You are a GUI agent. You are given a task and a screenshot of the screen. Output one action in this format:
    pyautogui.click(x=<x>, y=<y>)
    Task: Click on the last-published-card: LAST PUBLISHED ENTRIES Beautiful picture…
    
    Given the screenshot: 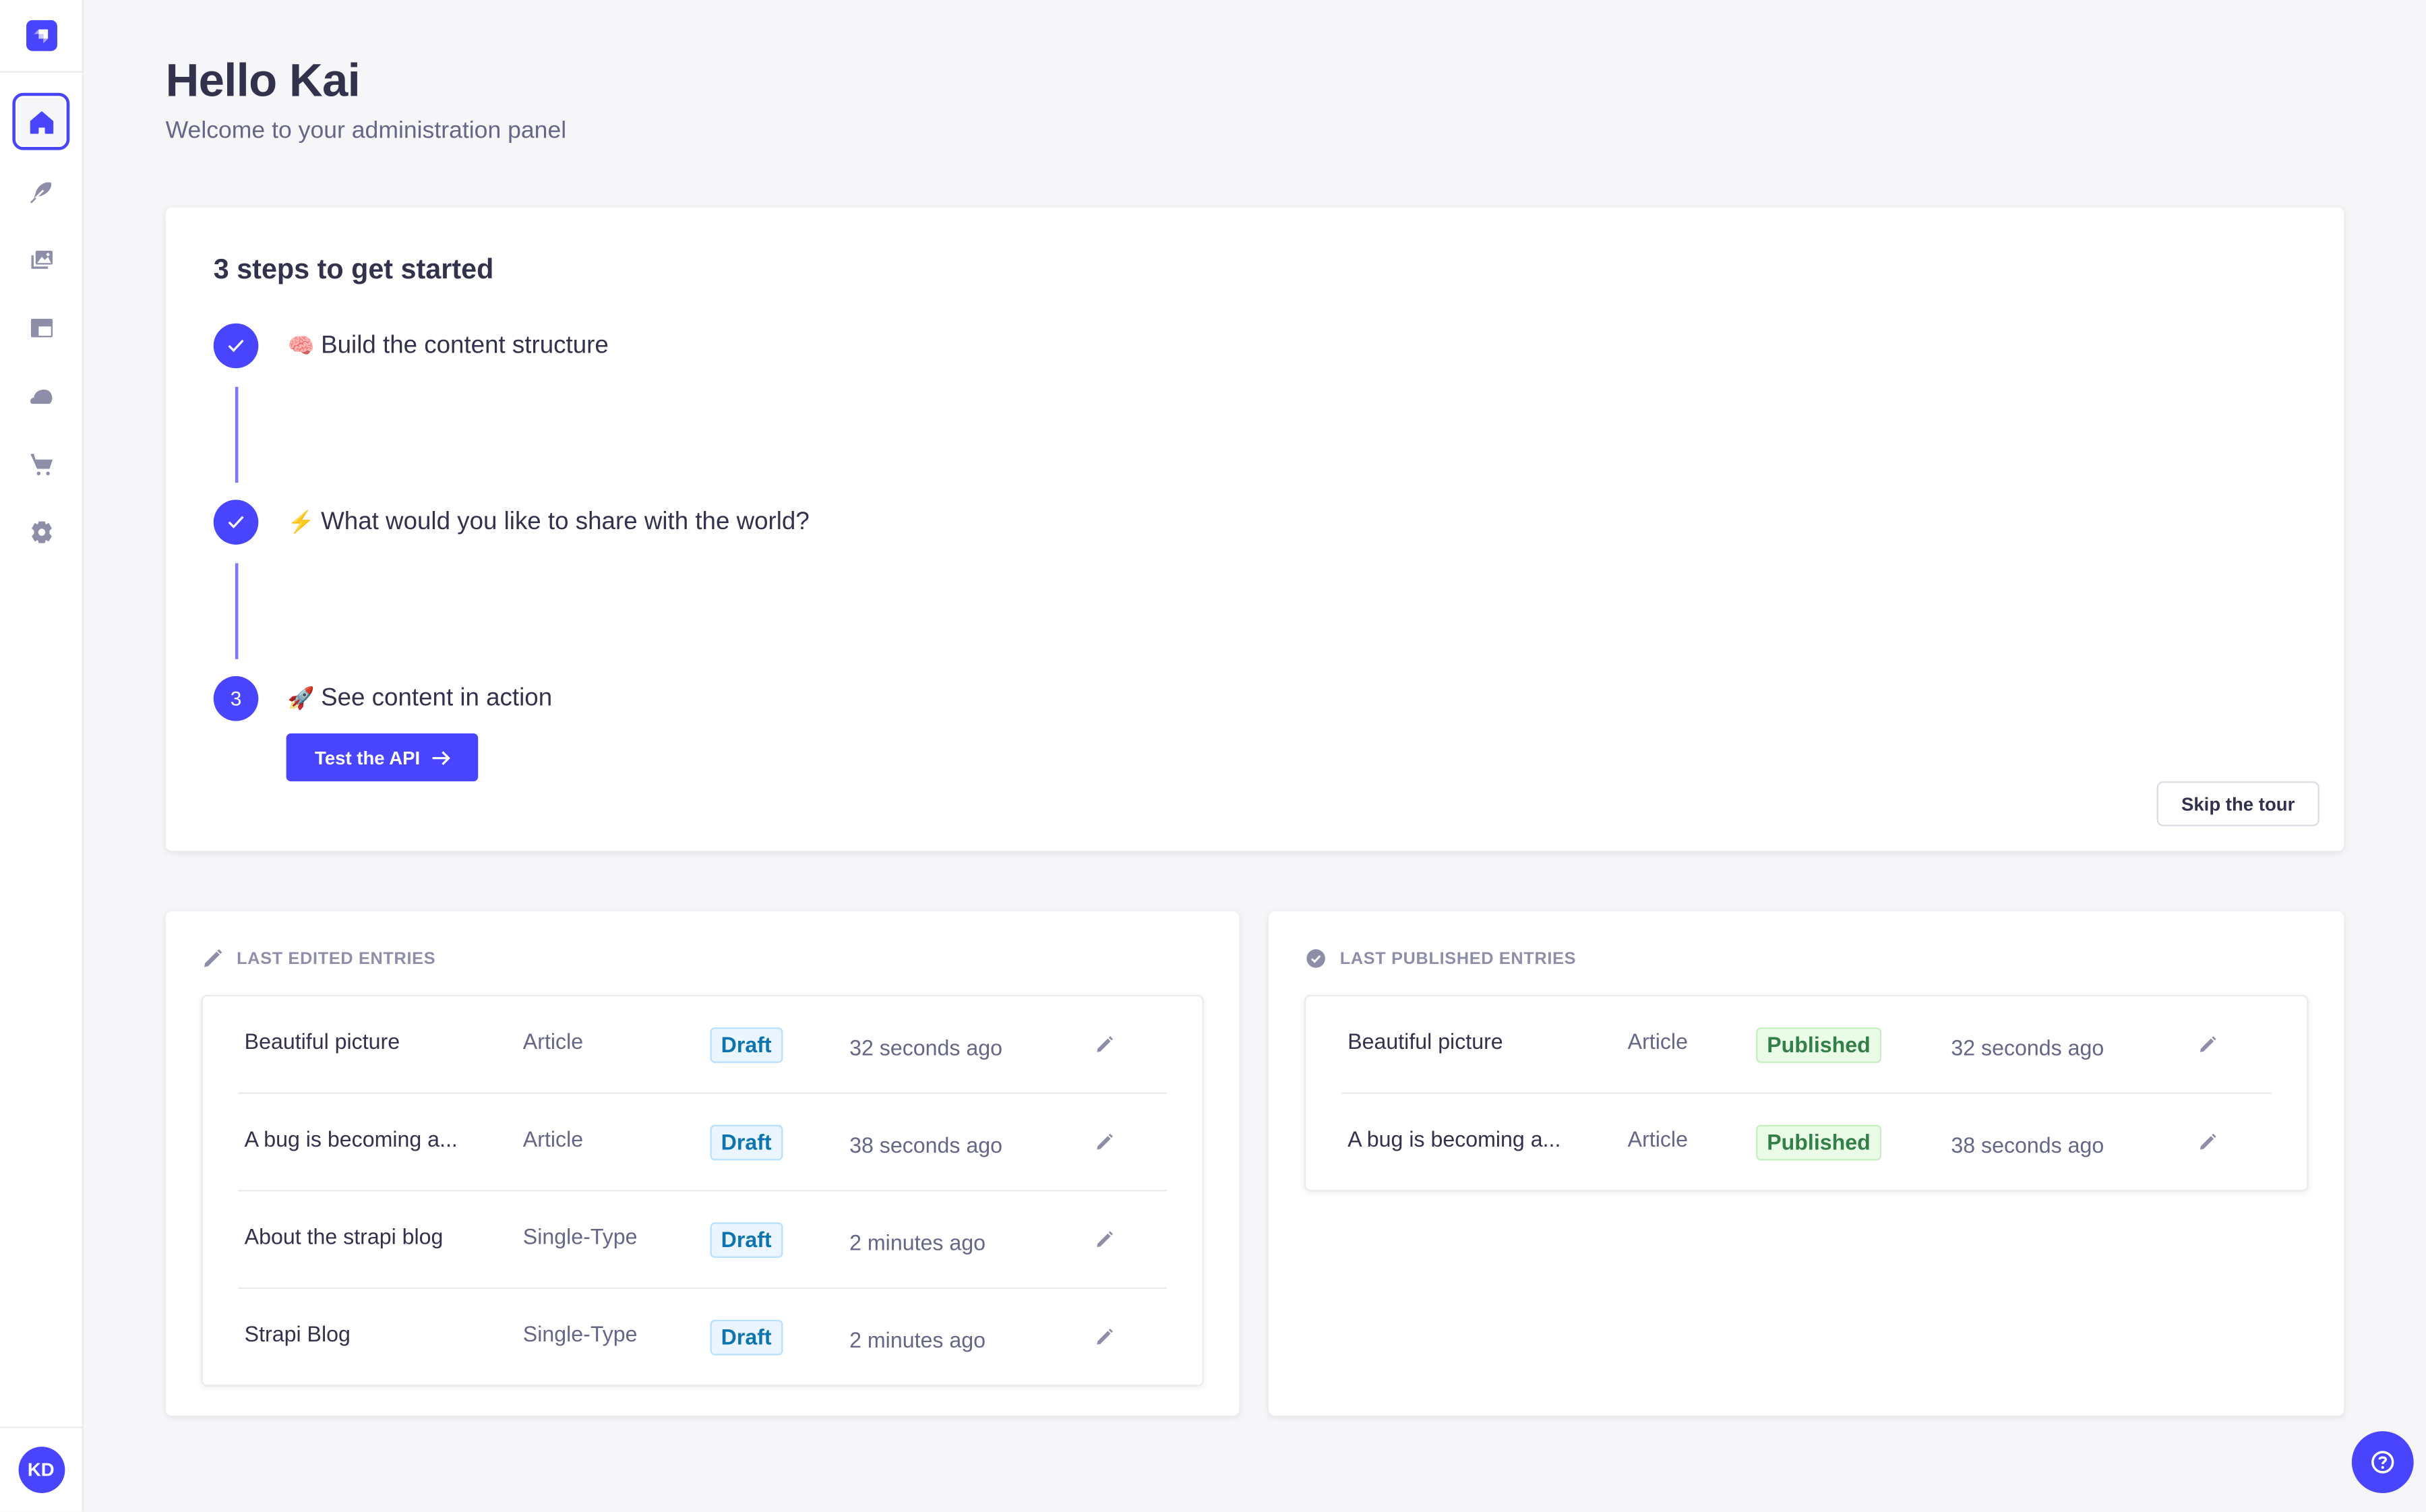 What is the action you would take?
    pyautogui.click(x=1806, y=1163)
    